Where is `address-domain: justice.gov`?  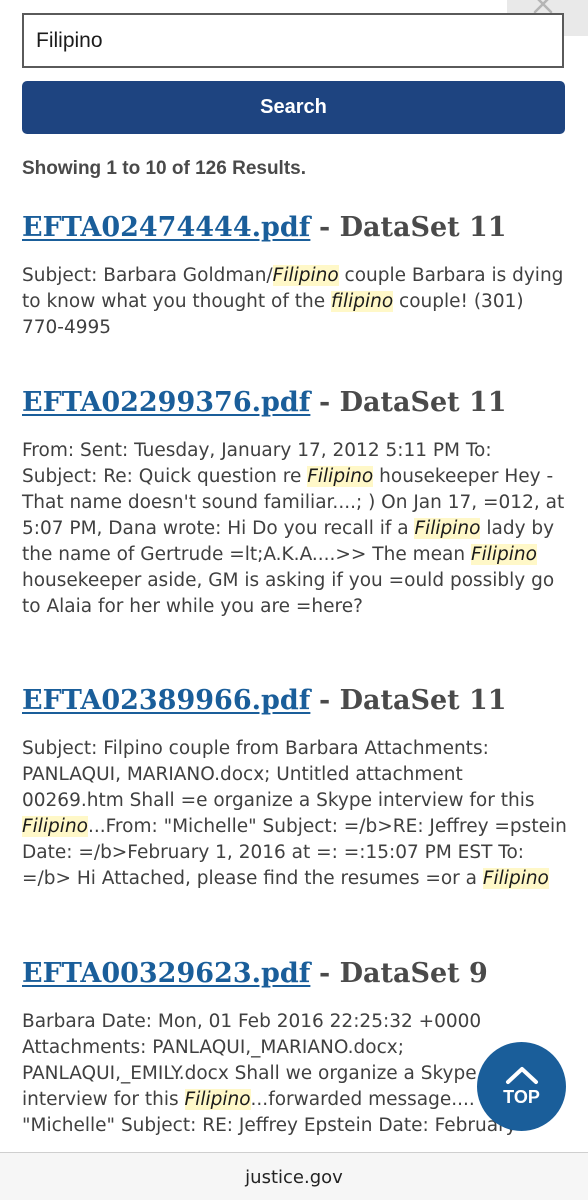
address-domain: justice.gov is located at coordinates (294, 1177).